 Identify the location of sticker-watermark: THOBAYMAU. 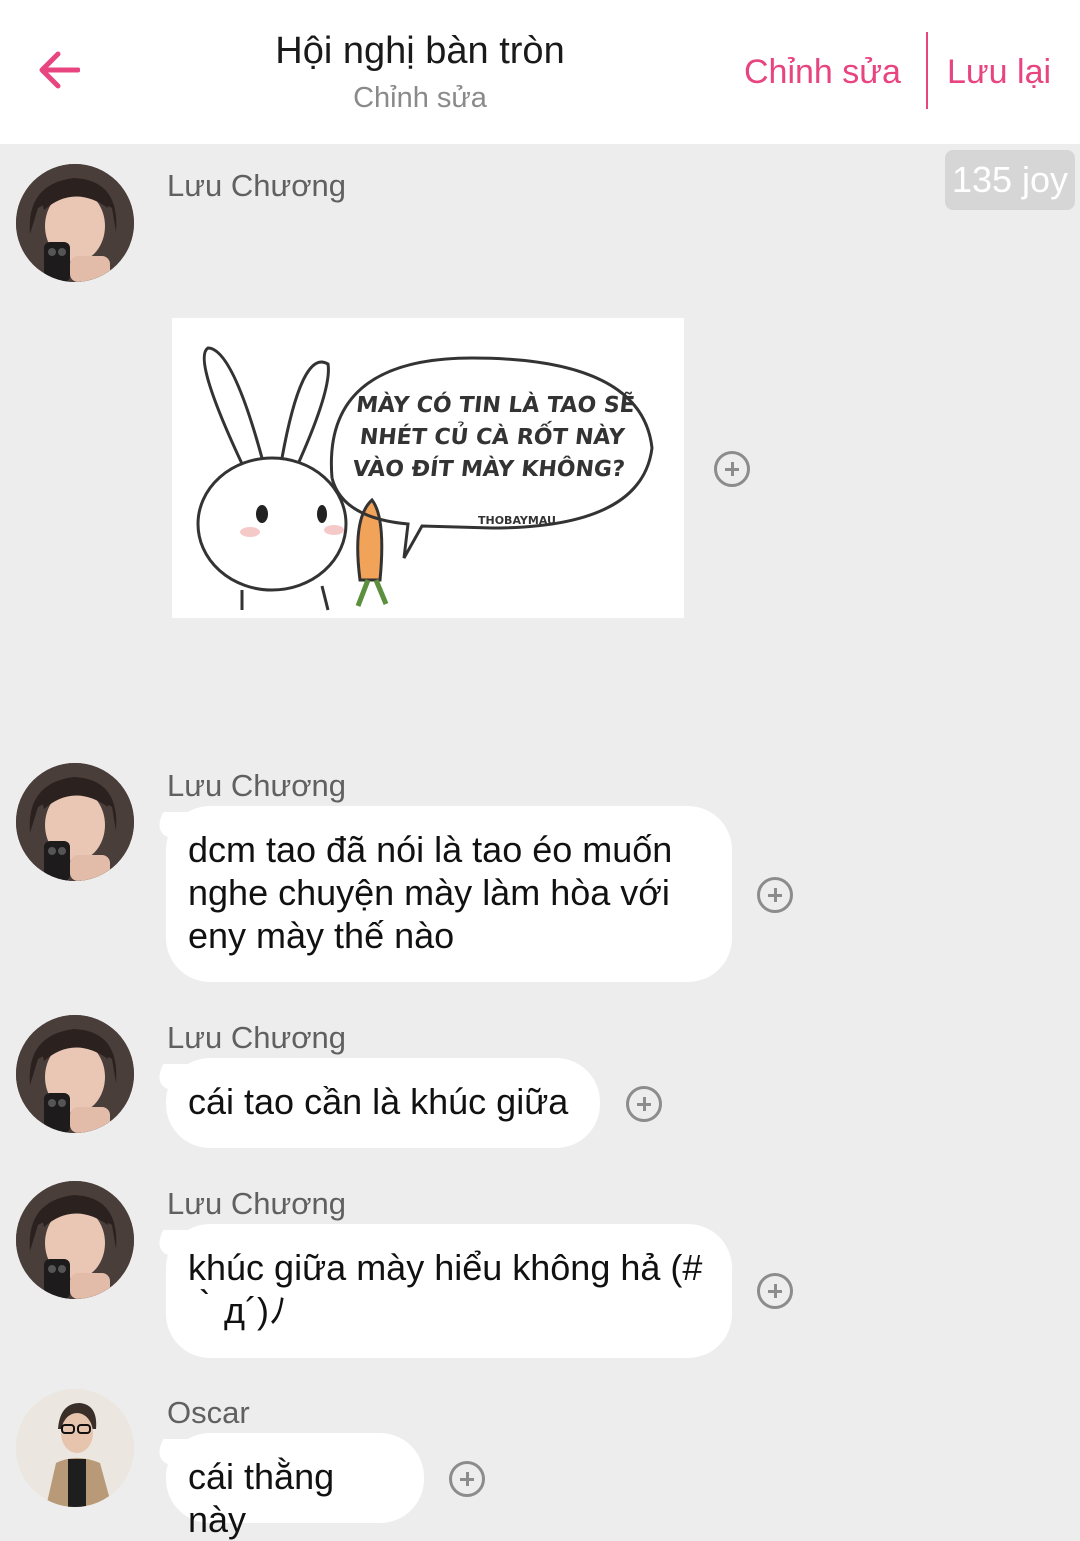
(517, 520).